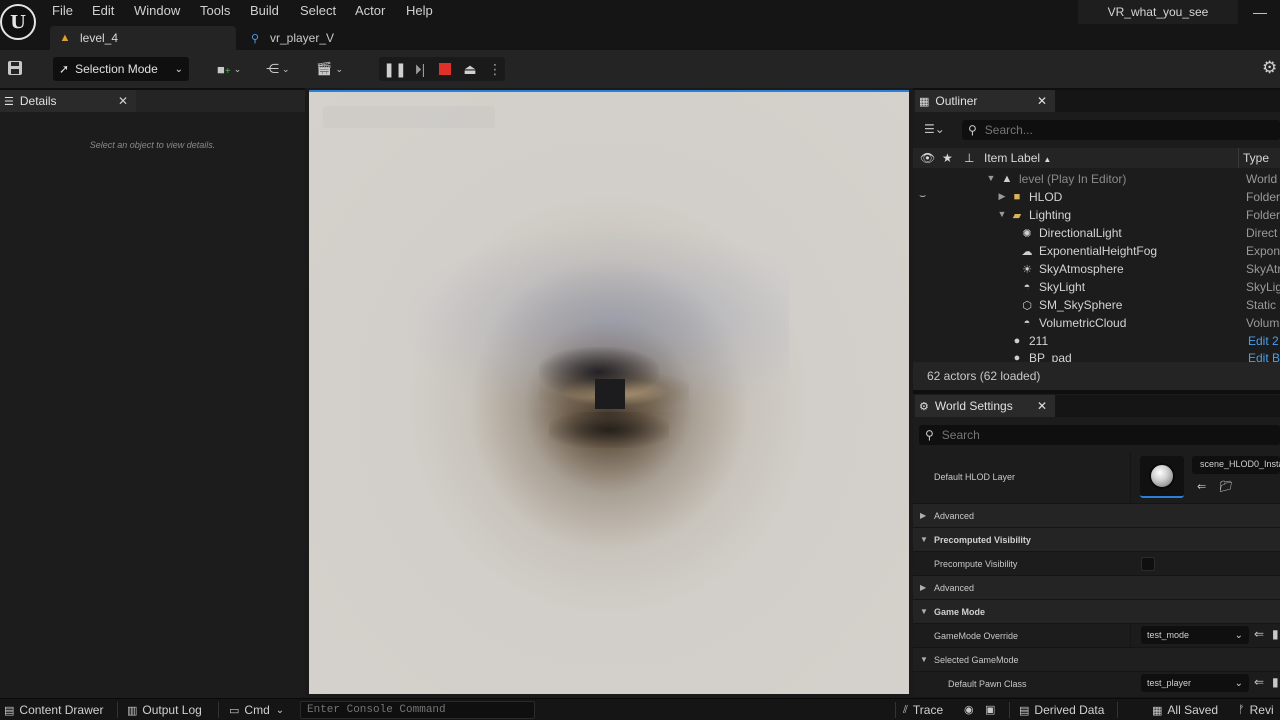 This screenshot has width=1280, height=720. I want to click on category-precomputed-visibility: ▼ Precomputed Visibility, so click(1096, 540).